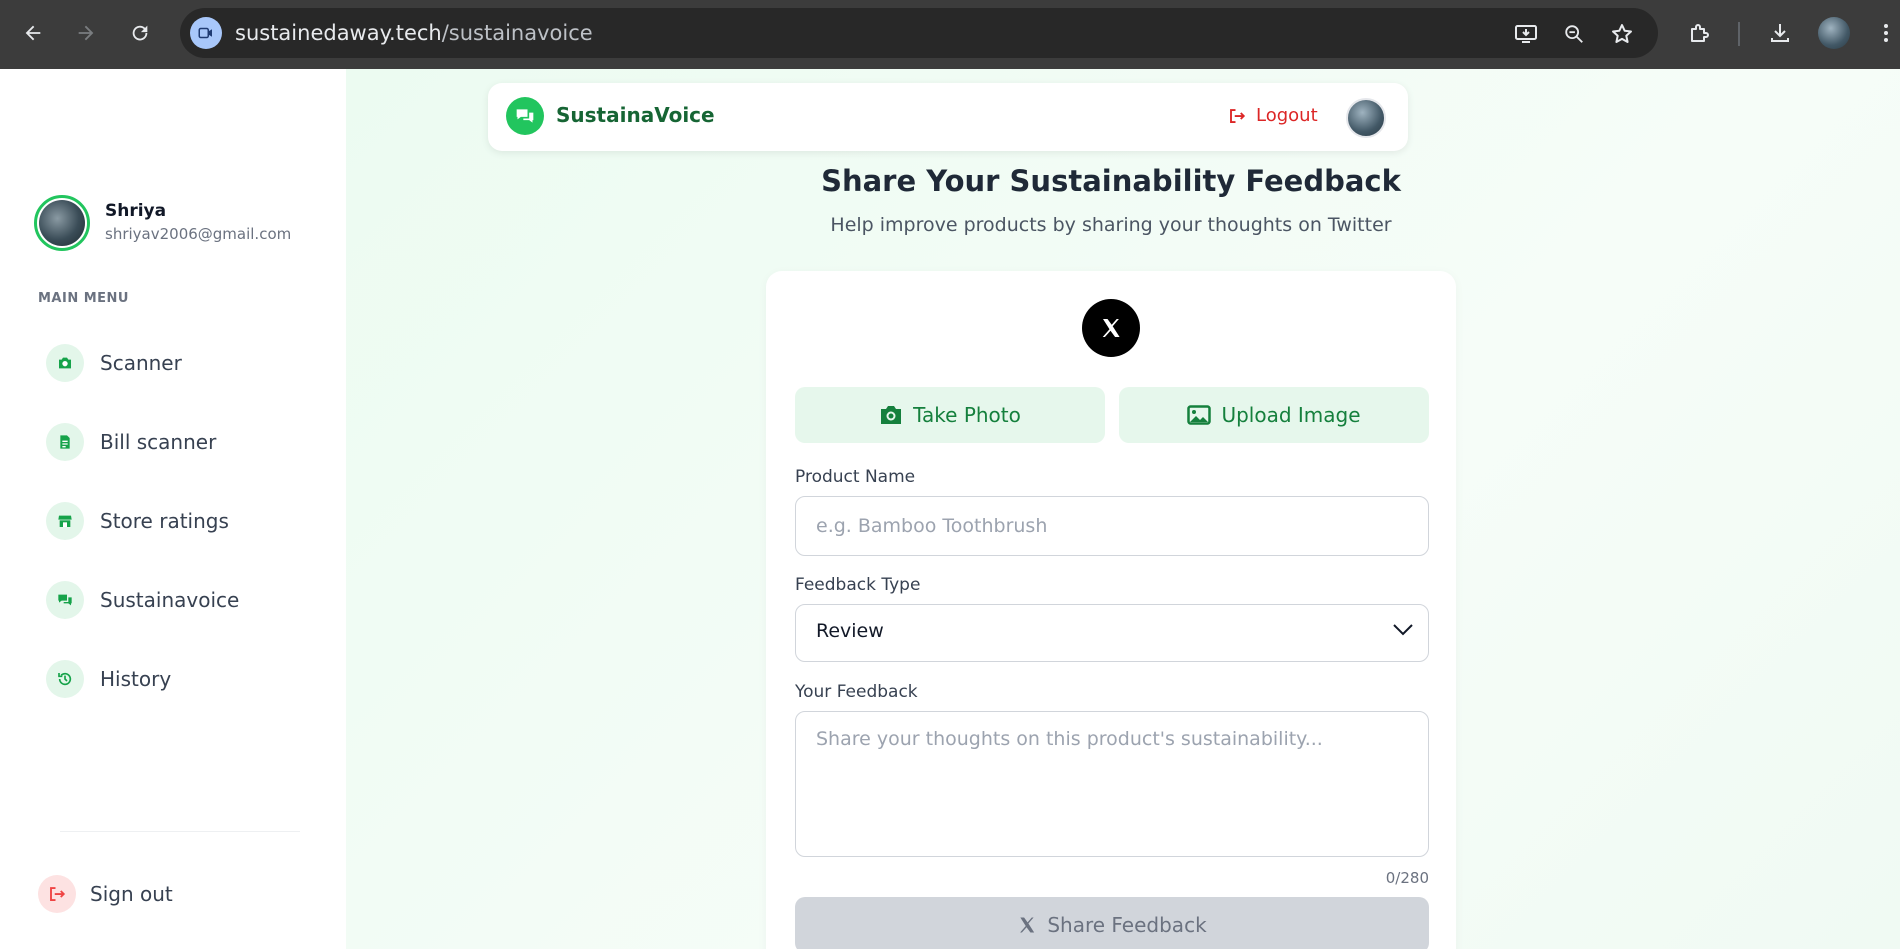 This screenshot has height=949, width=1900. I want to click on reload-icon, so click(140, 33).